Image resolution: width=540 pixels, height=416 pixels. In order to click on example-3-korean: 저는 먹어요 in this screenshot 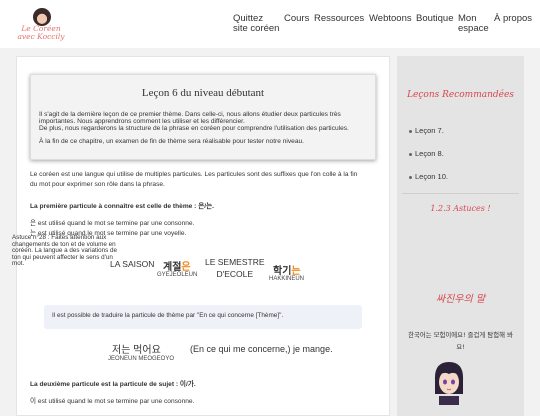, I will do `click(136, 350)`.